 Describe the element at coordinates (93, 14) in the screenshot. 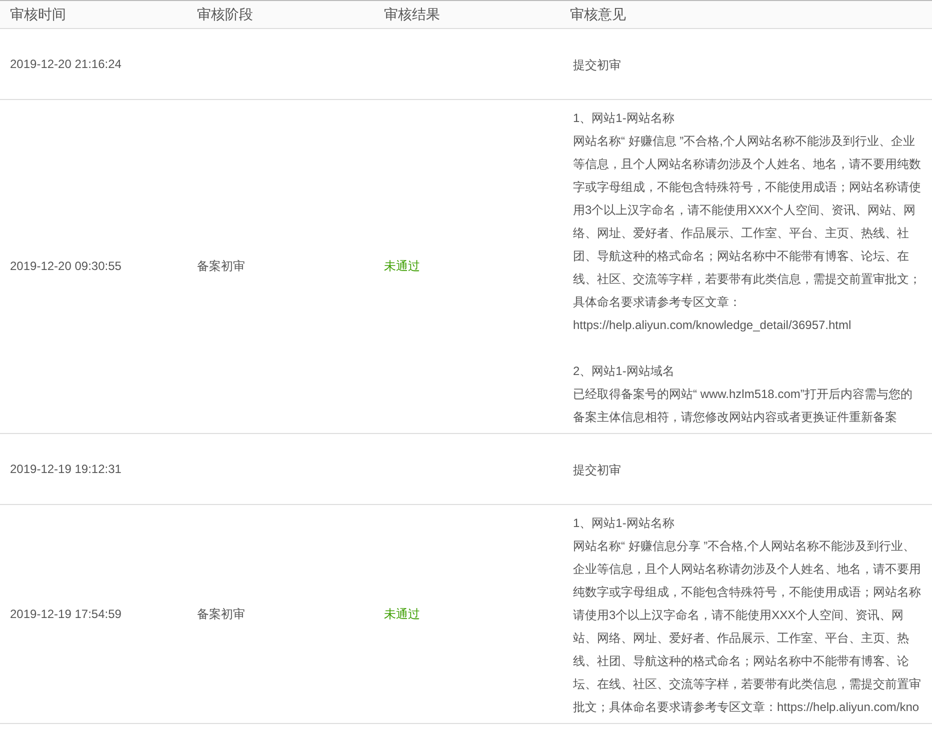

I see `column-header: 审核时间` at that location.